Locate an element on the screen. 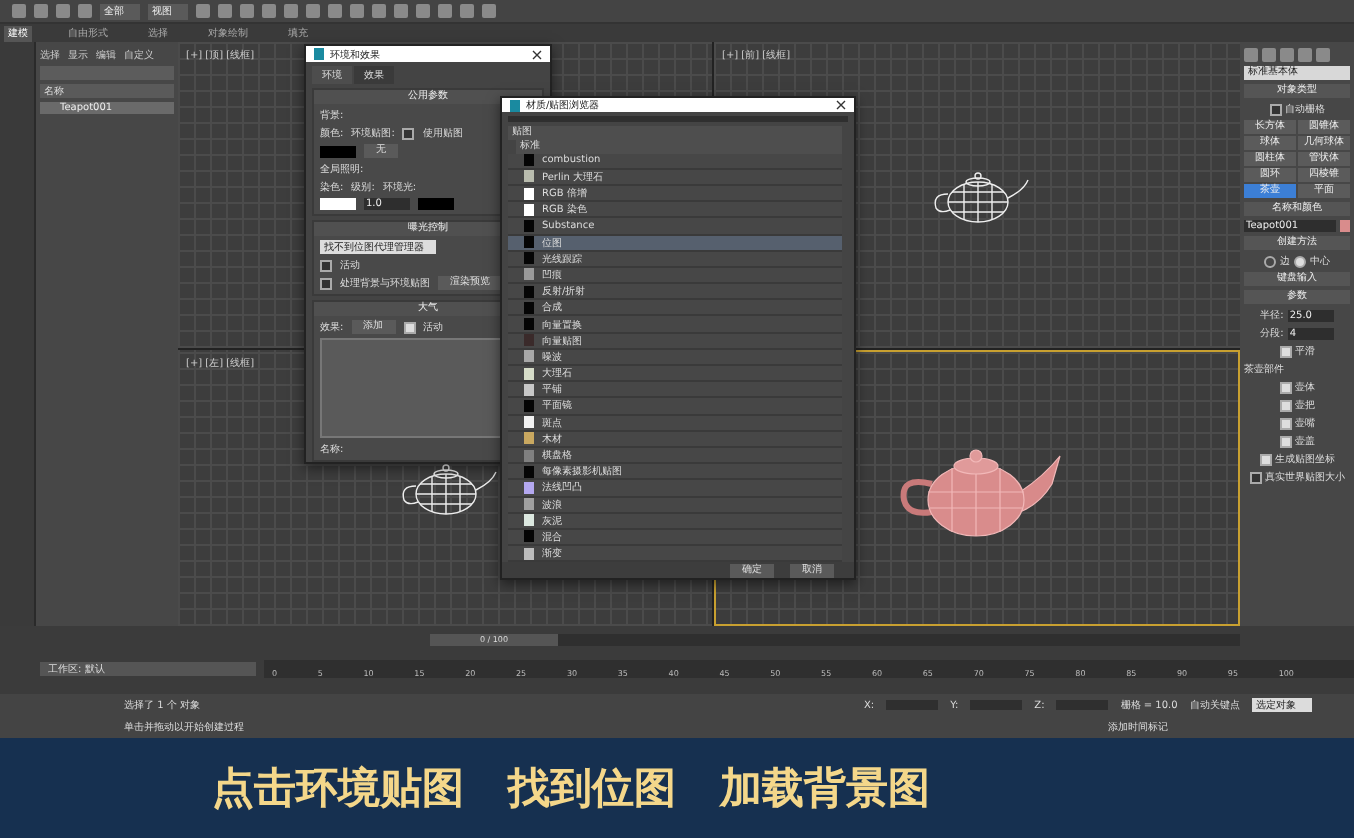 The height and width of the screenshot is (838, 1354). subtitle-text: 加载背景图 is located at coordinates (825, 789).